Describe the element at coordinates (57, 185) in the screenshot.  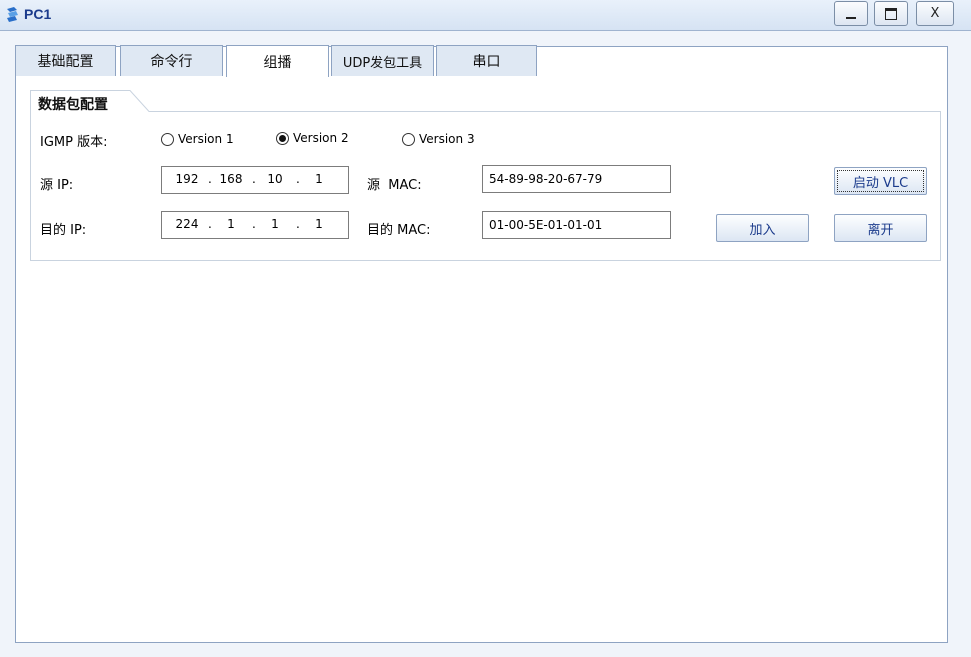
I see `source-ip-label: 源 IP:` at that location.